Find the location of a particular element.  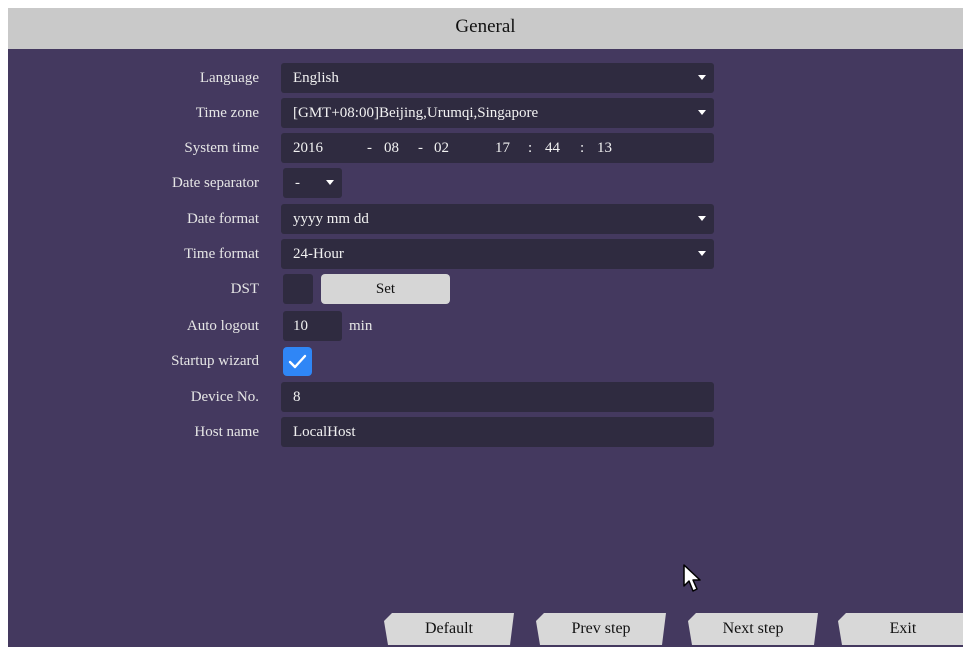

system-time-field: 2016 - 08 - 02 17 : 44 : 13 is located at coordinates (497, 148).